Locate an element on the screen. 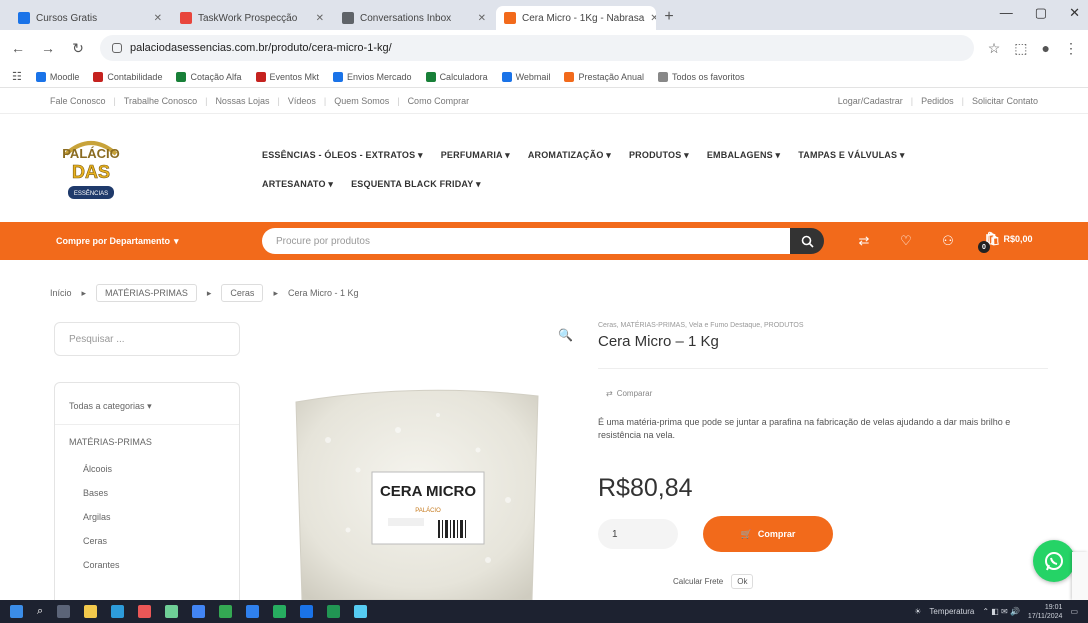 This screenshot has width=1088, height=623. bookmark-label: Moodle is located at coordinates (64, 76).